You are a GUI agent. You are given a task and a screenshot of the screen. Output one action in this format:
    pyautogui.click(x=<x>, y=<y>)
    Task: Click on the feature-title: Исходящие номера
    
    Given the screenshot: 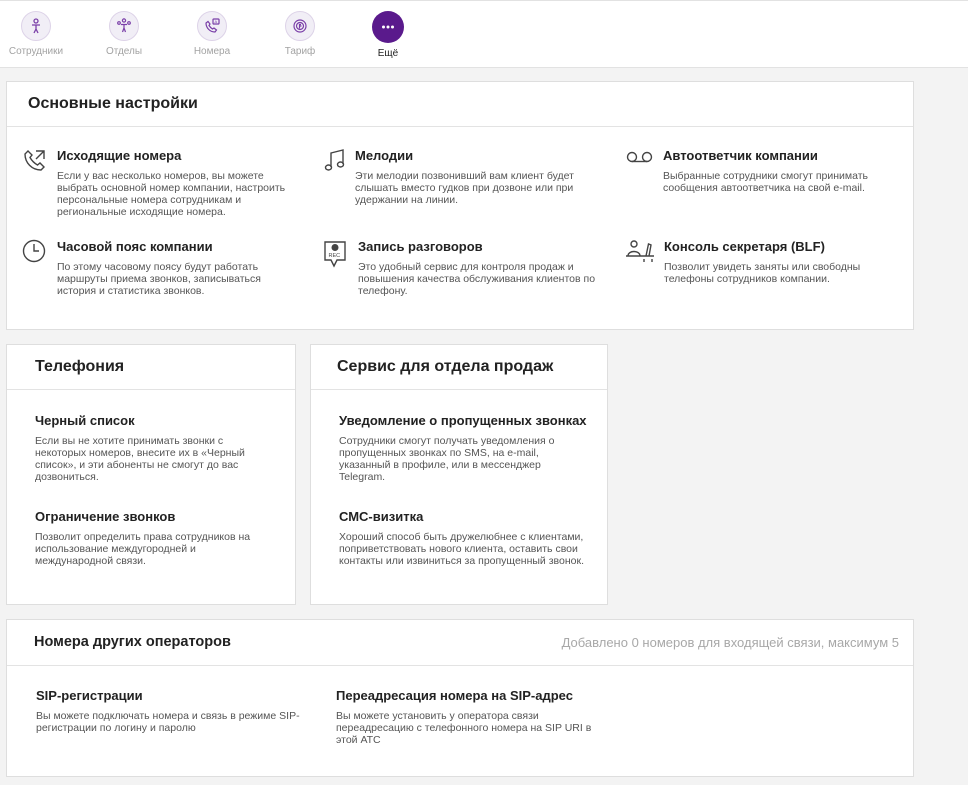 What is the action you would take?
    pyautogui.click(x=119, y=155)
    